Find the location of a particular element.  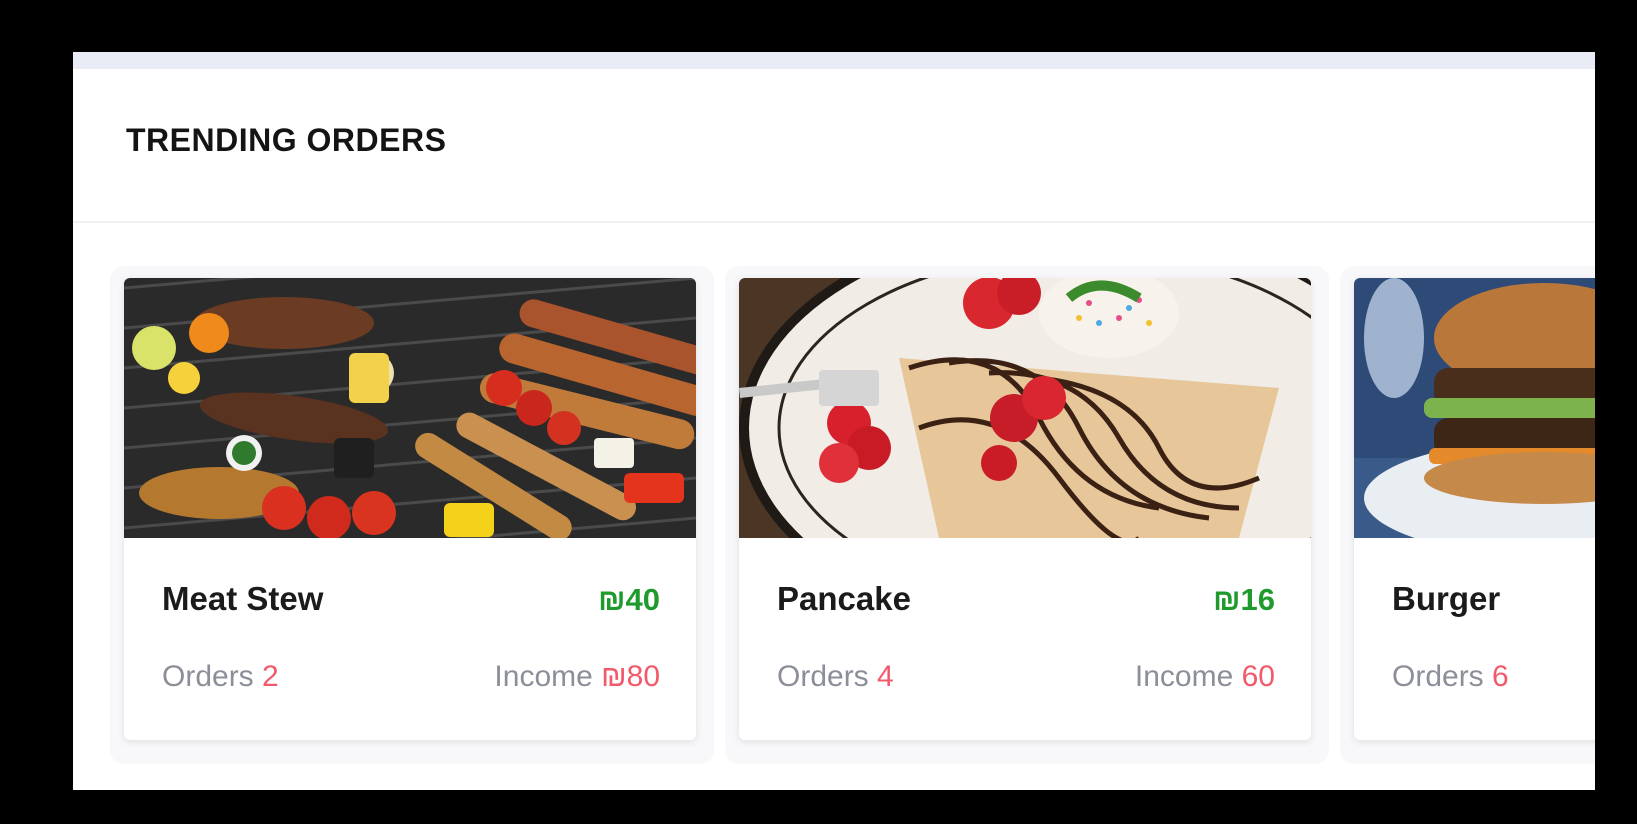

item-price: ₪16 is located at coordinates (1244, 599).